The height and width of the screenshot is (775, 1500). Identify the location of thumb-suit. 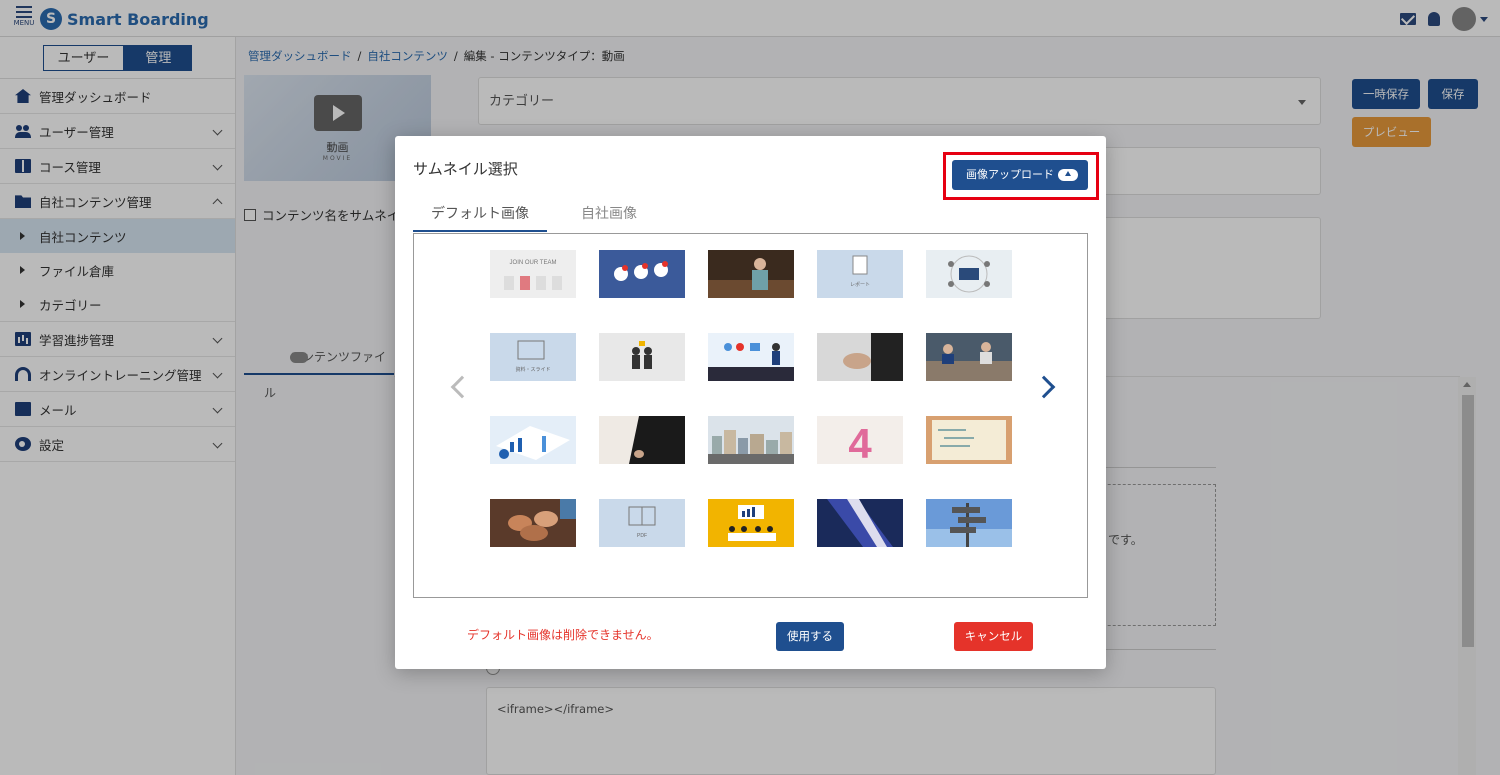
(642, 440).